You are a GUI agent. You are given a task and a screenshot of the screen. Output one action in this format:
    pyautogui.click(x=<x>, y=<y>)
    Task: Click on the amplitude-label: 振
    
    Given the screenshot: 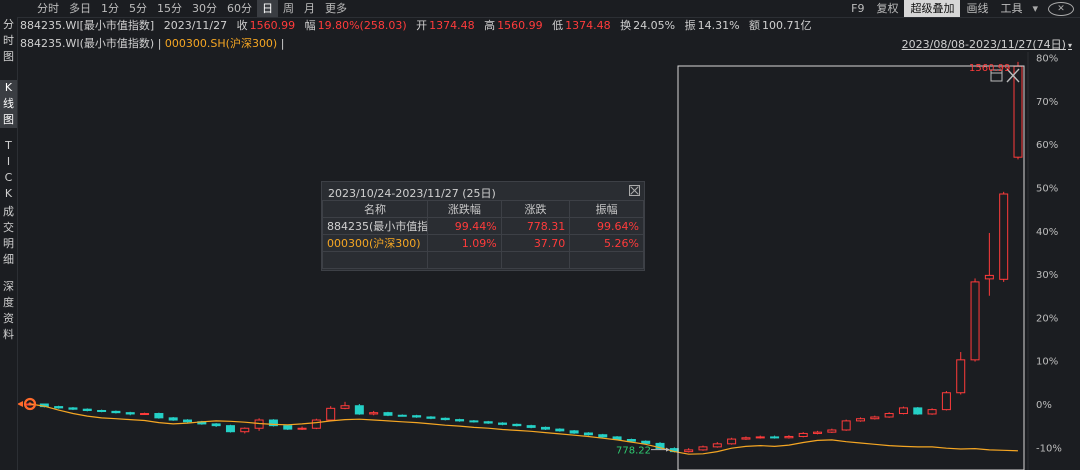 What is the action you would take?
    pyautogui.click(x=690, y=25)
    